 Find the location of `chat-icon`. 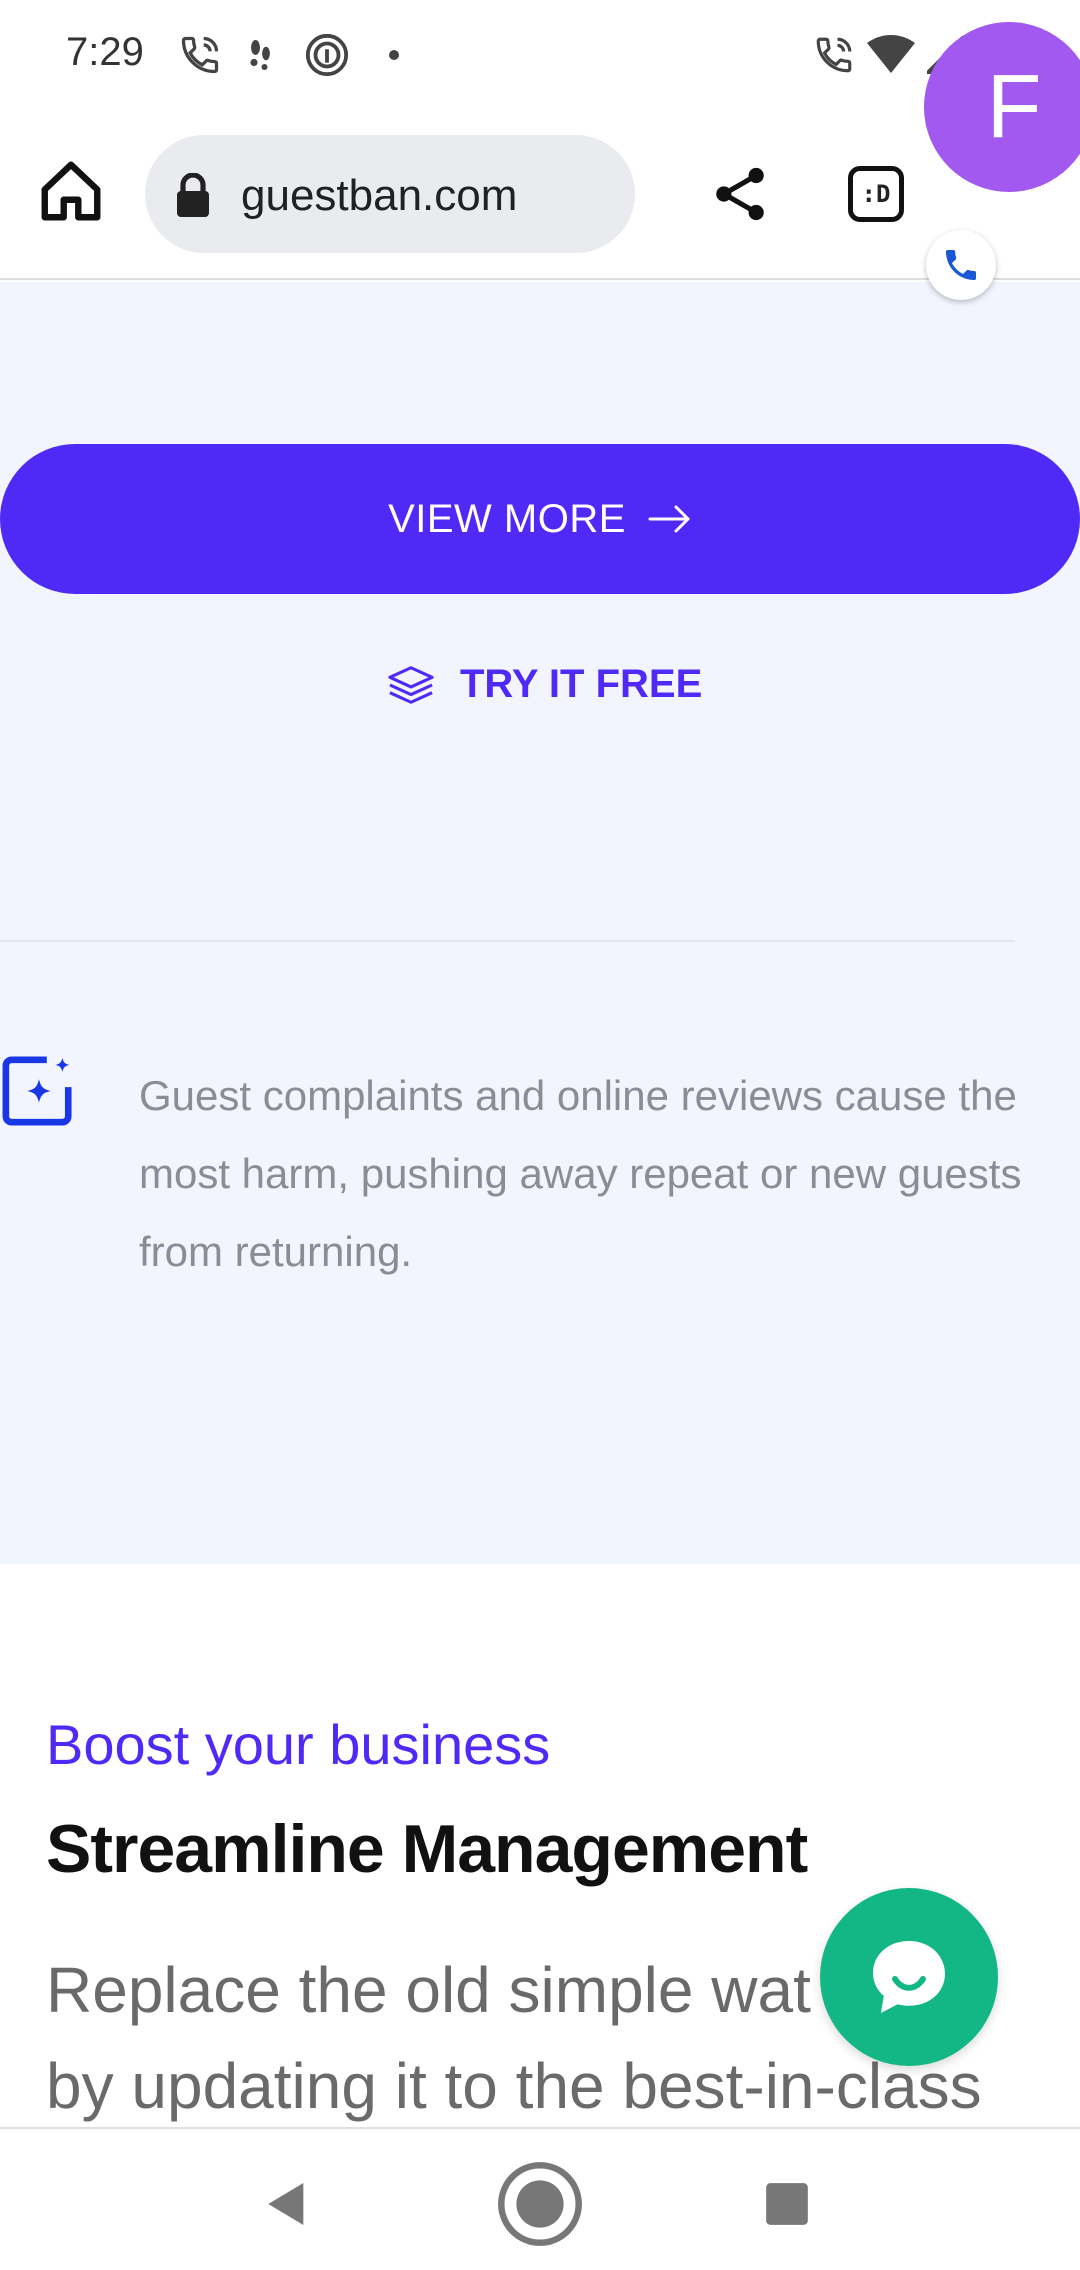

chat-icon is located at coordinates (909, 1977).